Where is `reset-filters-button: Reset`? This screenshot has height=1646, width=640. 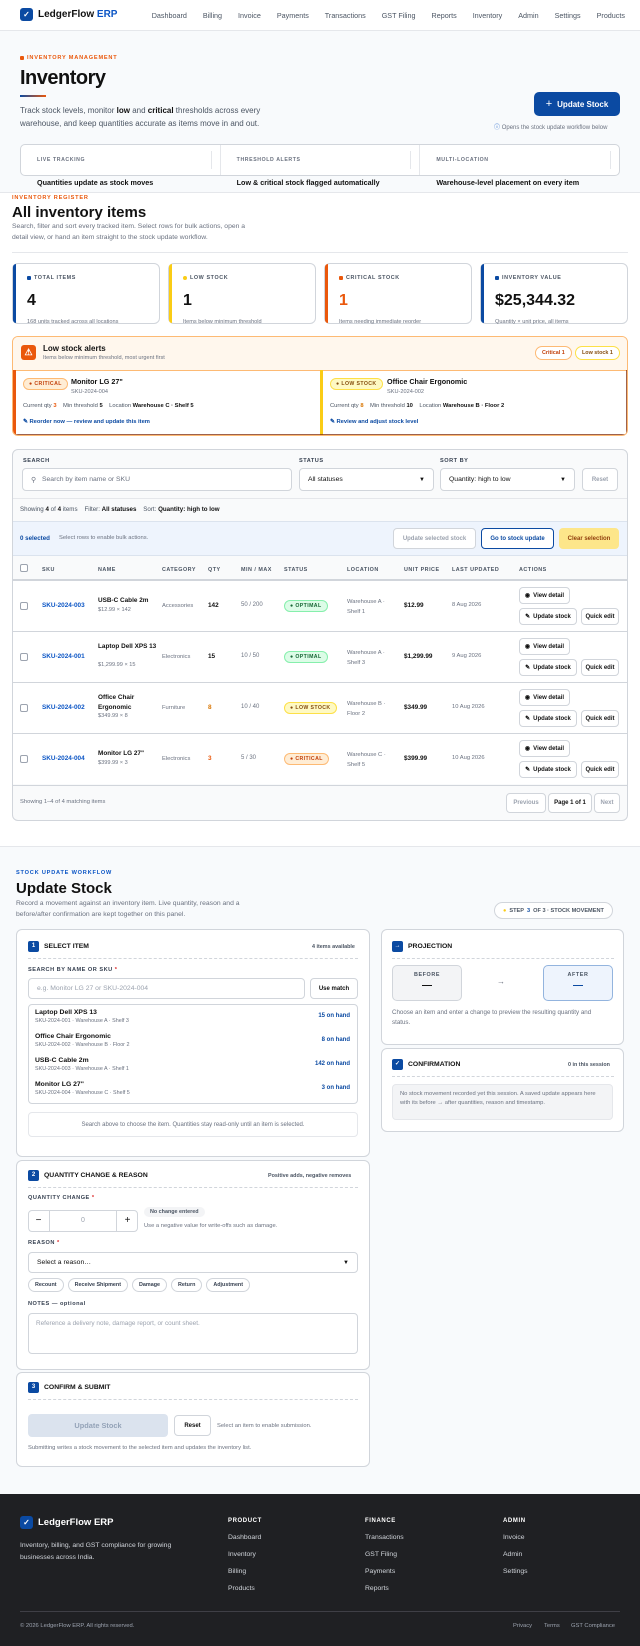 reset-filters-button: Reset is located at coordinates (600, 479).